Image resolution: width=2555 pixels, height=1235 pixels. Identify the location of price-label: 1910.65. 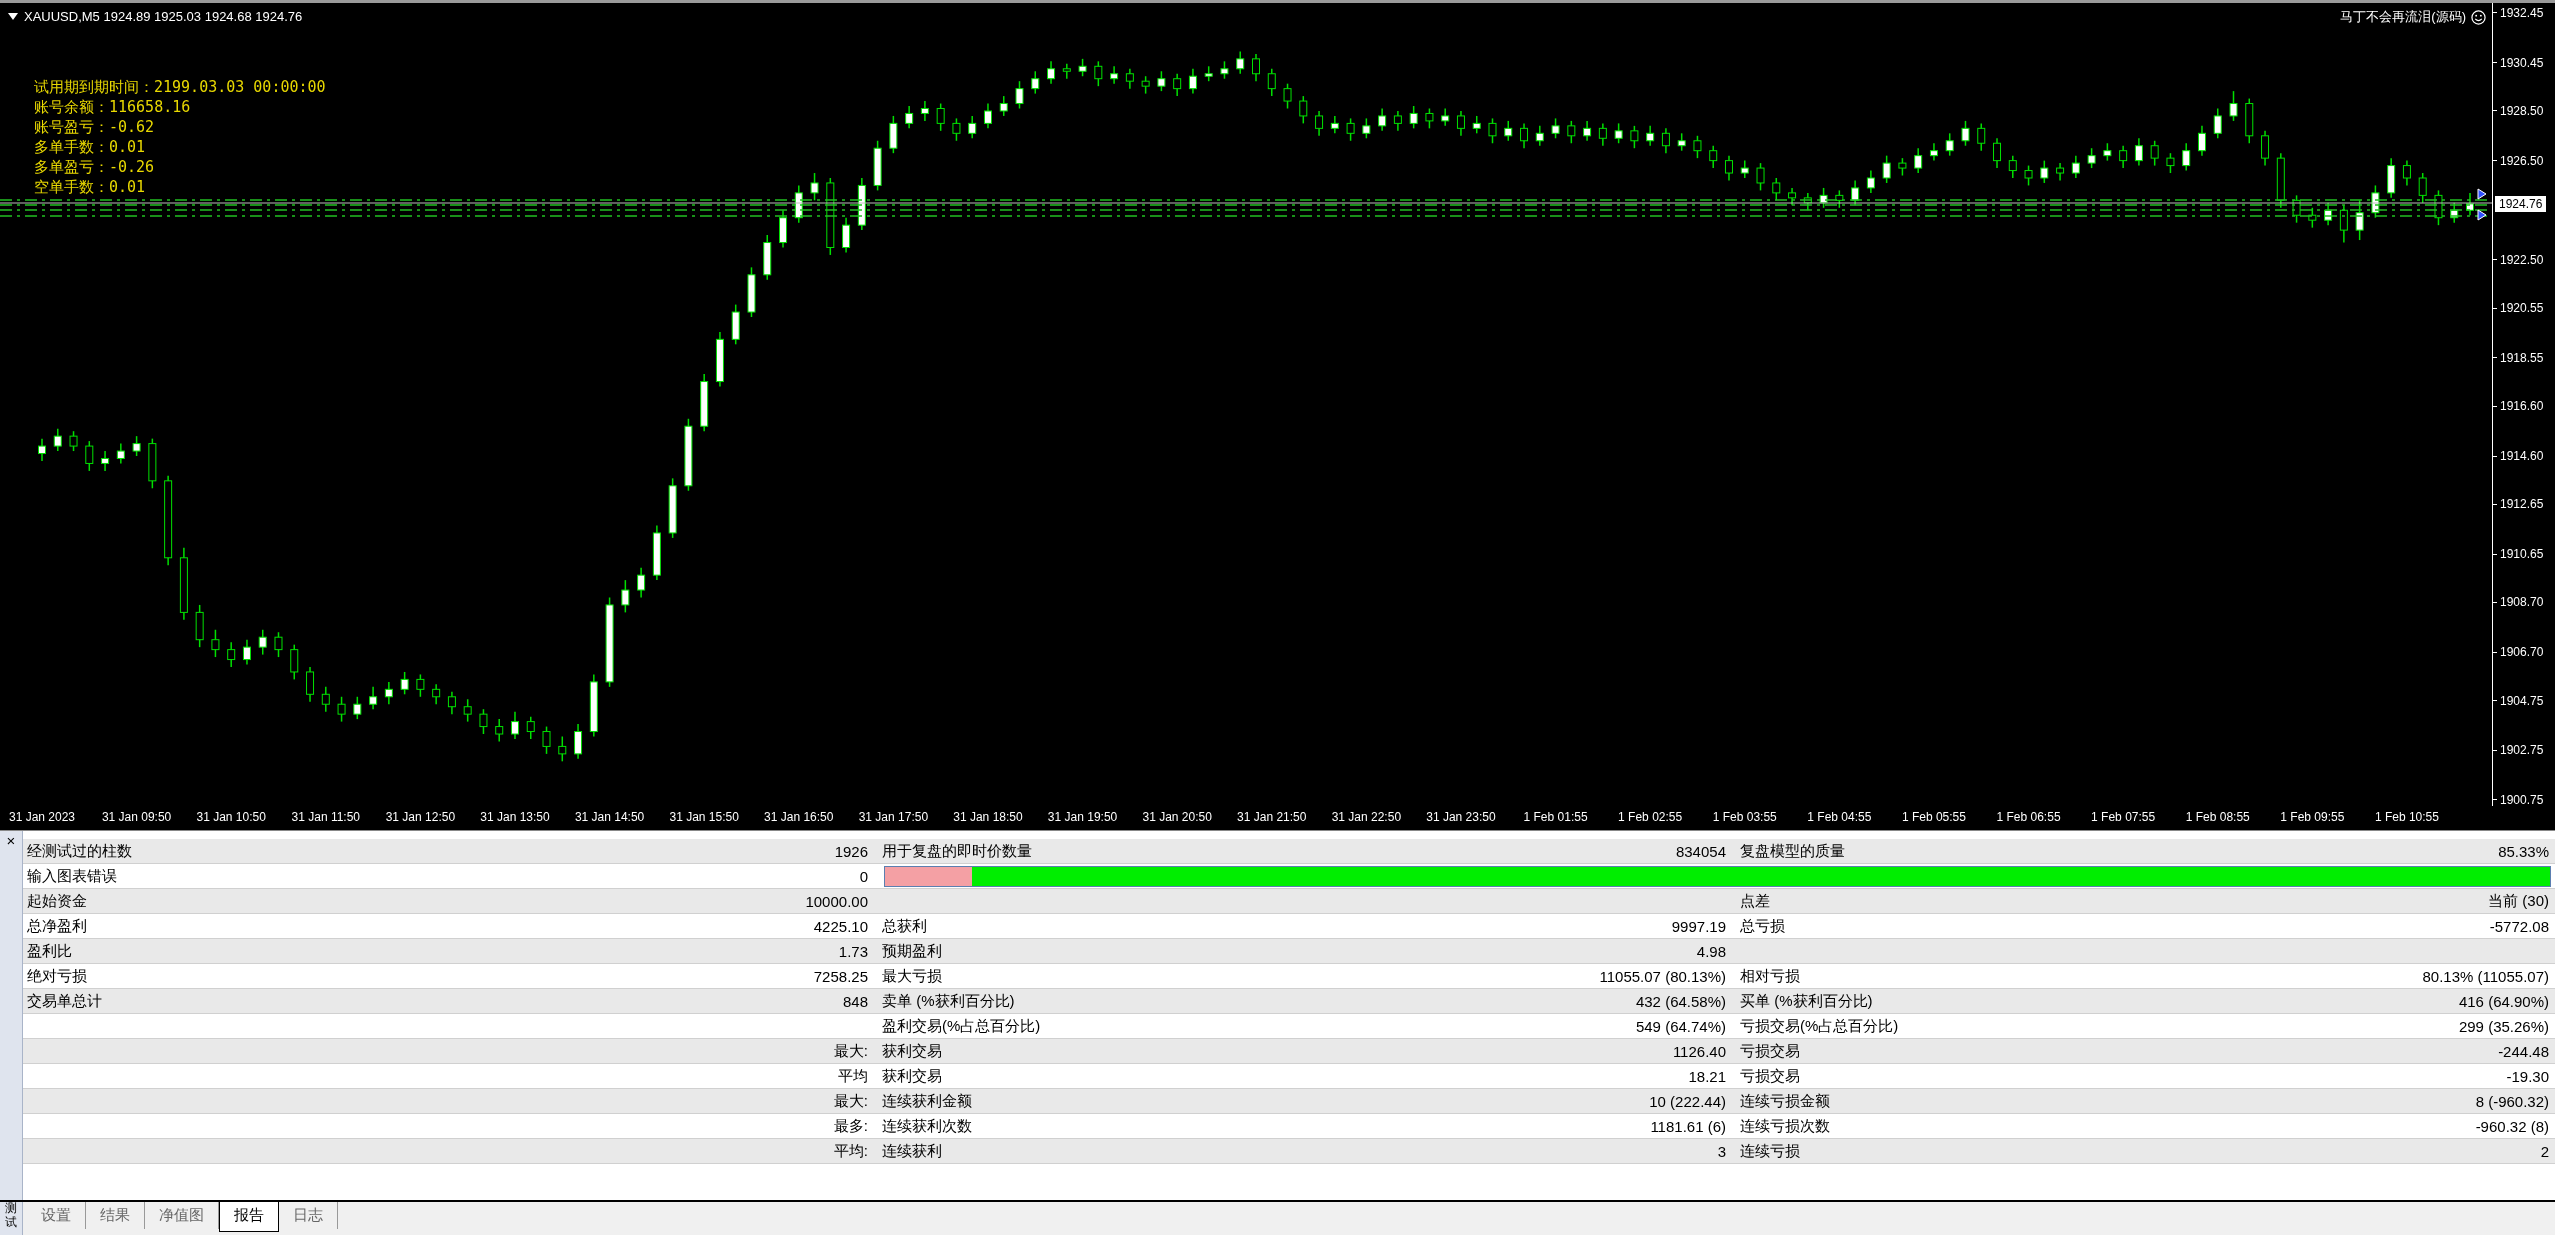
(2522, 554).